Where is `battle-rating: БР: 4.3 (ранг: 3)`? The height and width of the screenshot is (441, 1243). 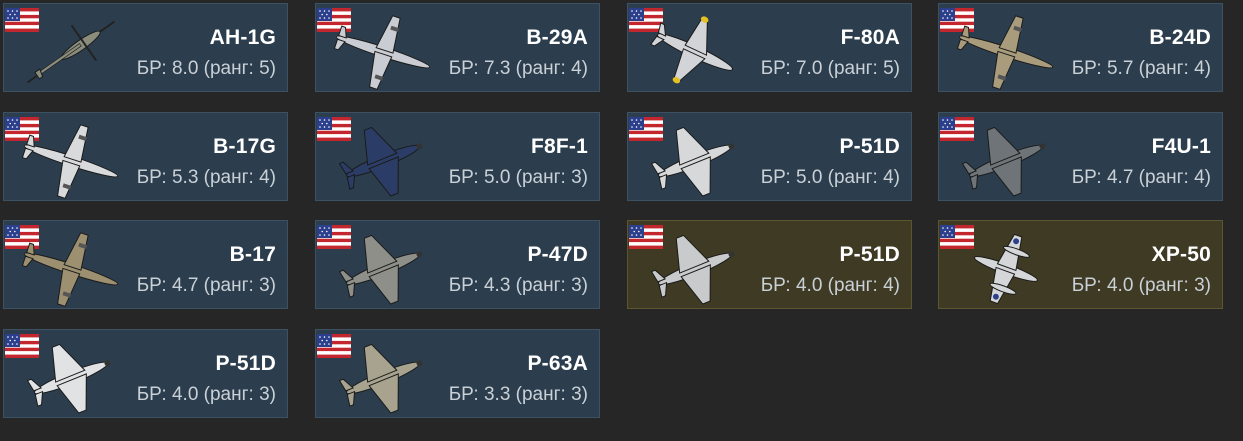
battle-rating: БР: 4.3 (ранг: 3) is located at coordinates (518, 285).